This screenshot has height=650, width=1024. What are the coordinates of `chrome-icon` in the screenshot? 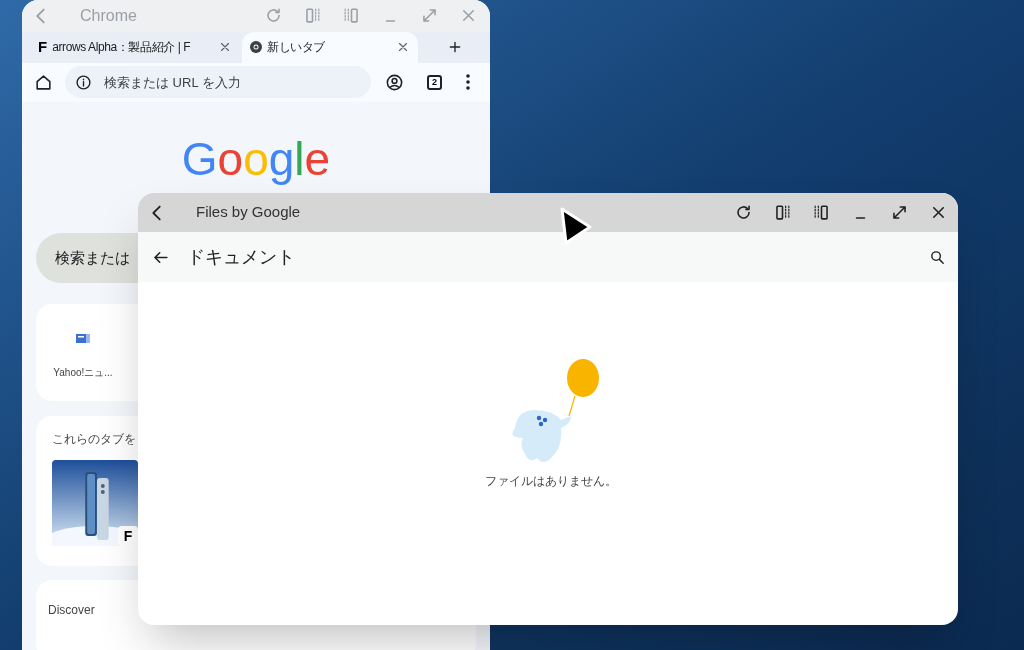 It's located at (256, 47).